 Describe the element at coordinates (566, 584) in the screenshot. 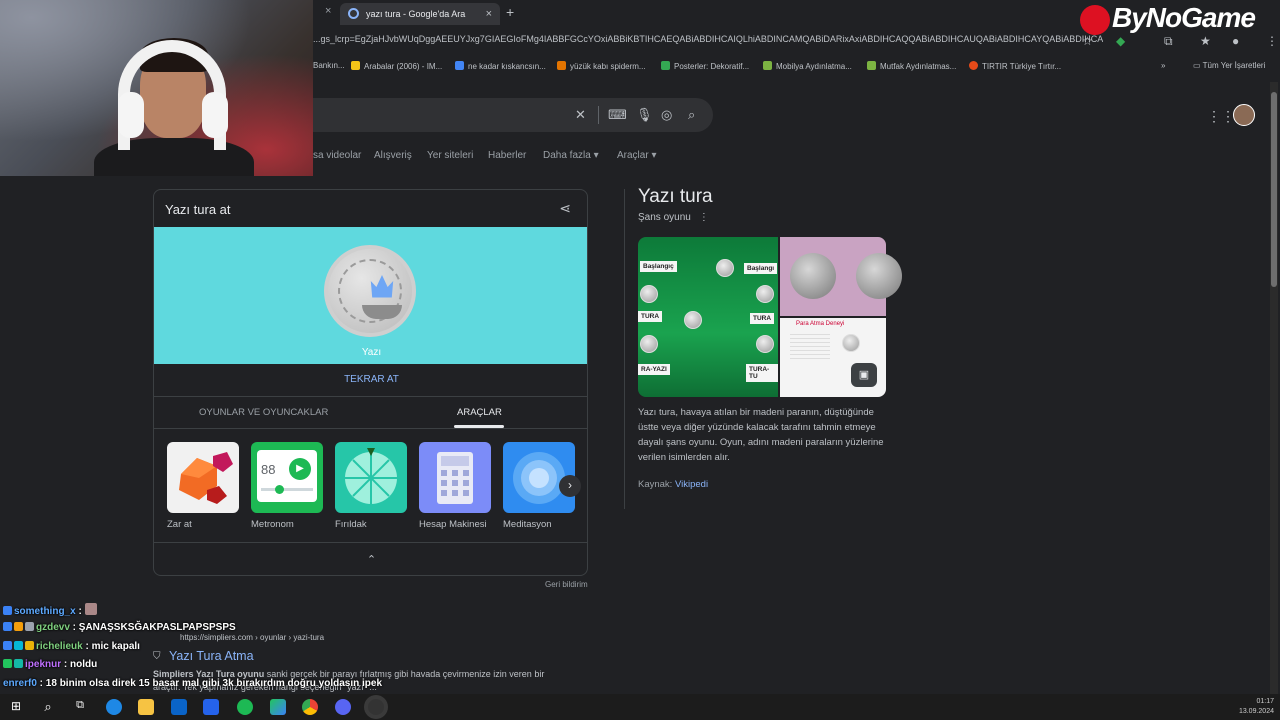

I see `feedback-link: Geri bildirim` at that location.